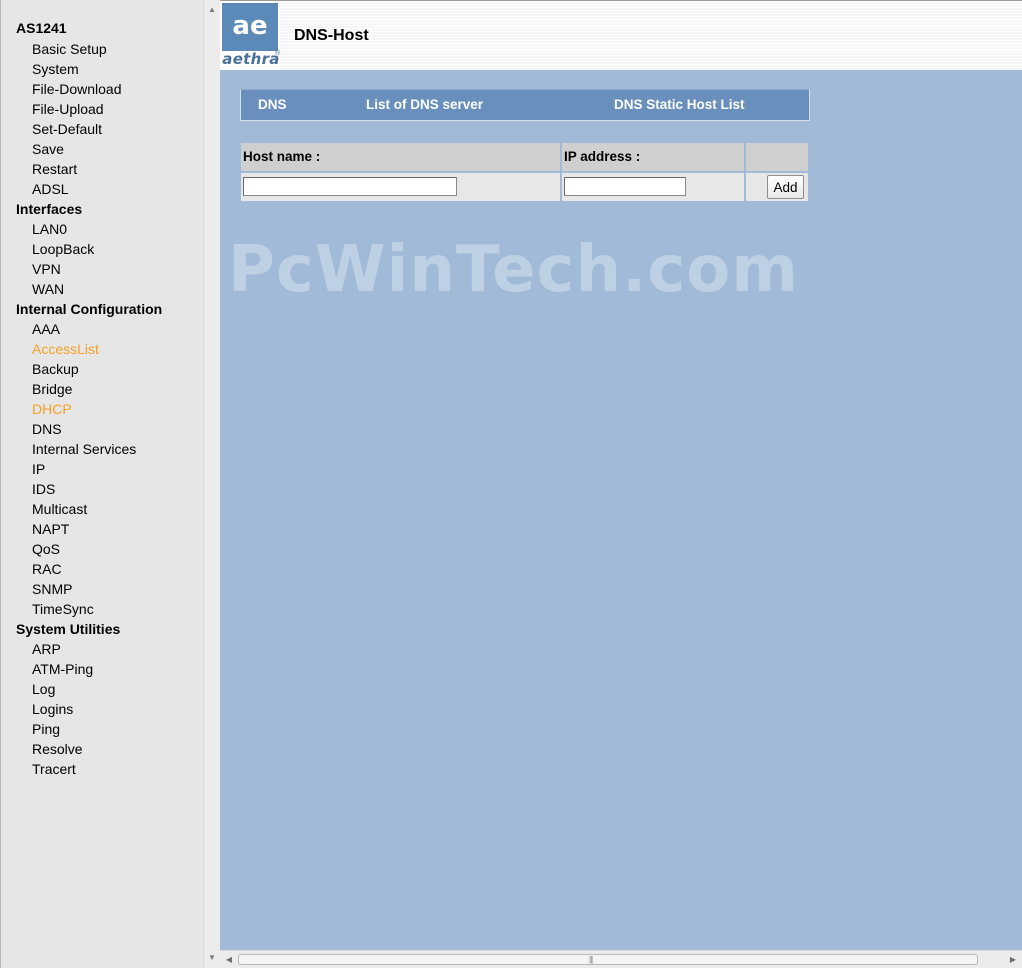 The width and height of the screenshot is (1022, 968). Describe the element at coordinates (278, 53) in the screenshot. I see `registered-mark: ®` at that location.